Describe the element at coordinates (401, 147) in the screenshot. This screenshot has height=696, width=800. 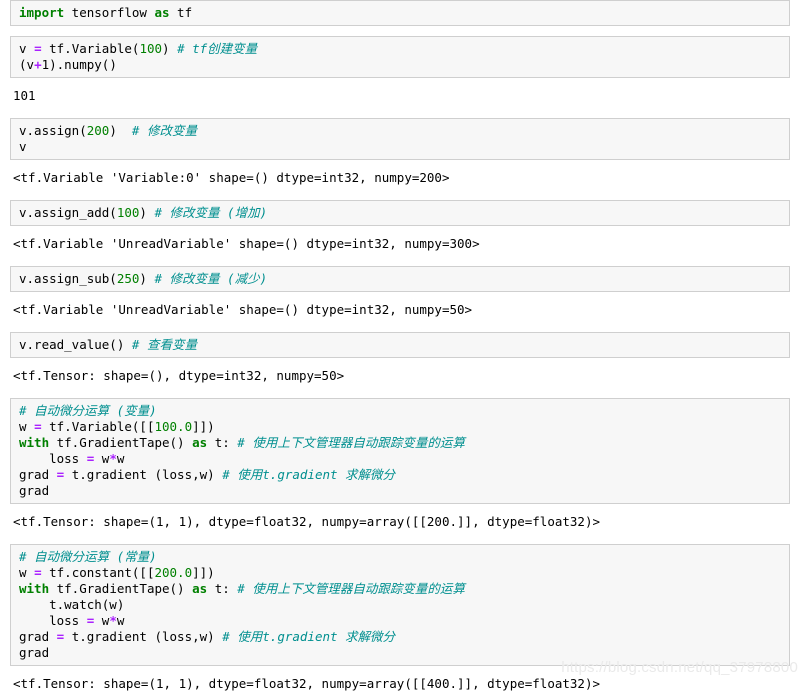
I see `code-line: v` at that location.